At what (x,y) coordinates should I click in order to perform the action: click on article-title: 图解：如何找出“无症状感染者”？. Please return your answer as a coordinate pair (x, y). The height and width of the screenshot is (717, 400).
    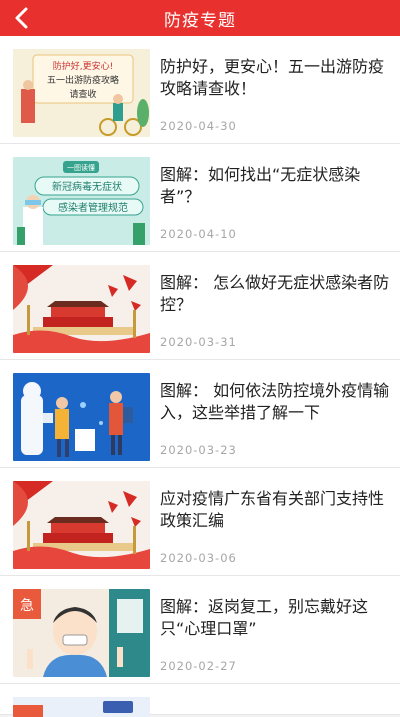
    Looking at the image, I should click on (260, 185).